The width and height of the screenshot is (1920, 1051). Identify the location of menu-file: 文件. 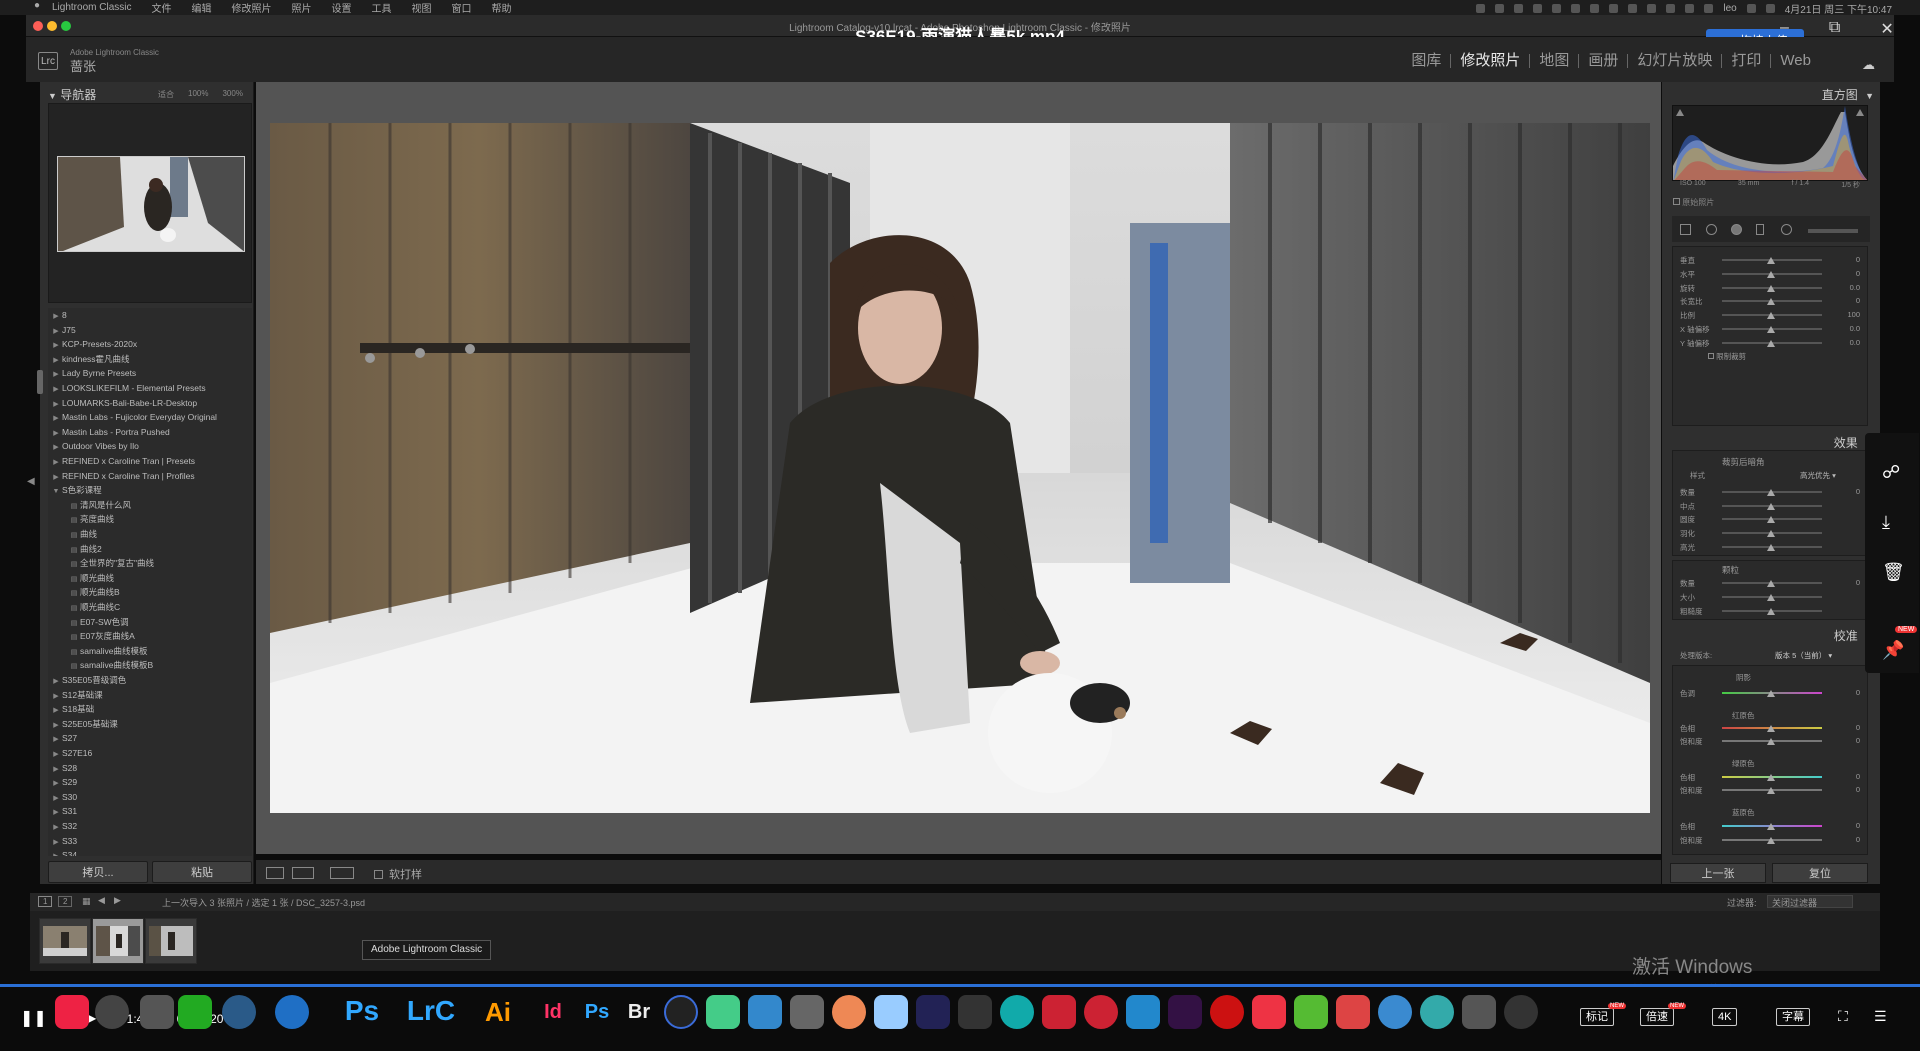
(161, 7).